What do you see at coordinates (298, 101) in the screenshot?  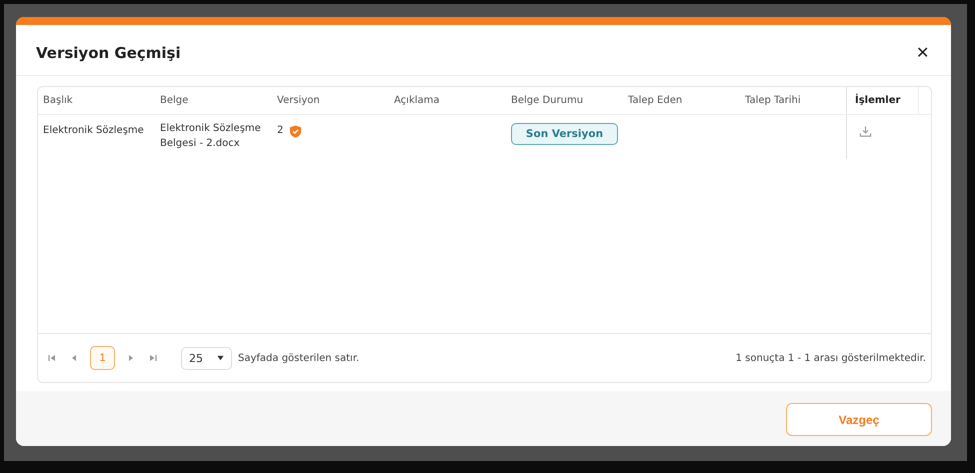 I see `column-header: Versiyon` at bounding box center [298, 101].